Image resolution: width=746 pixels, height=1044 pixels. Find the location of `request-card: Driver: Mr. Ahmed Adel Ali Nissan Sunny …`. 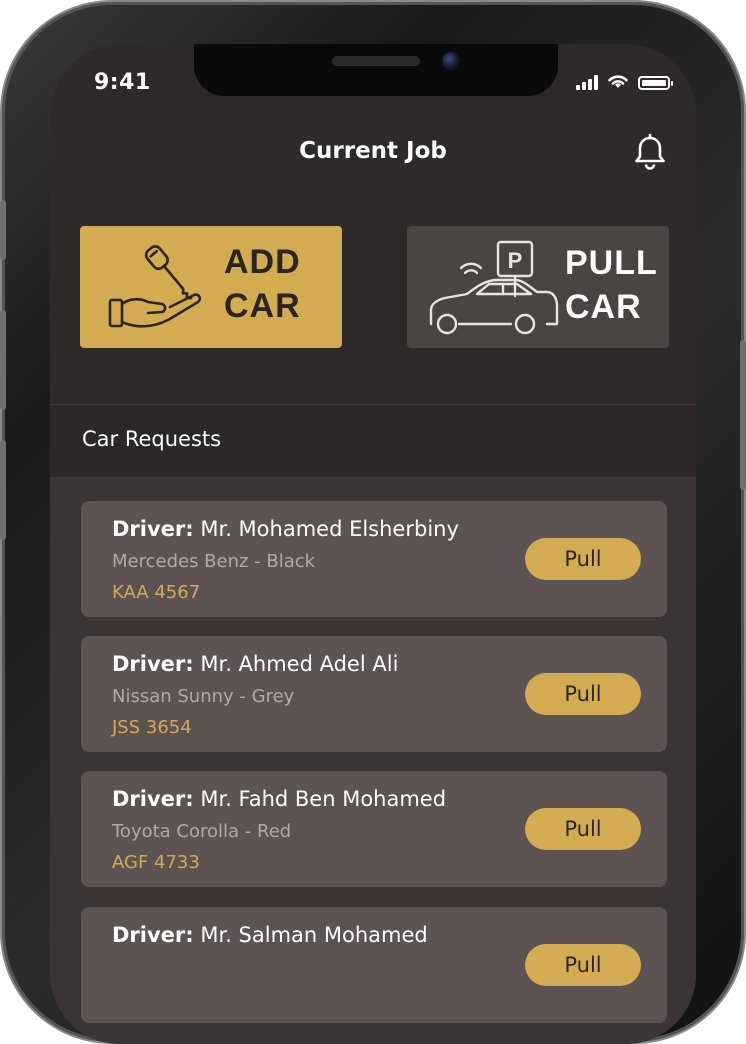

request-card: Driver: Mr. Ahmed Adel Ali Nissan Sunny … is located at coordinates (374, 694).